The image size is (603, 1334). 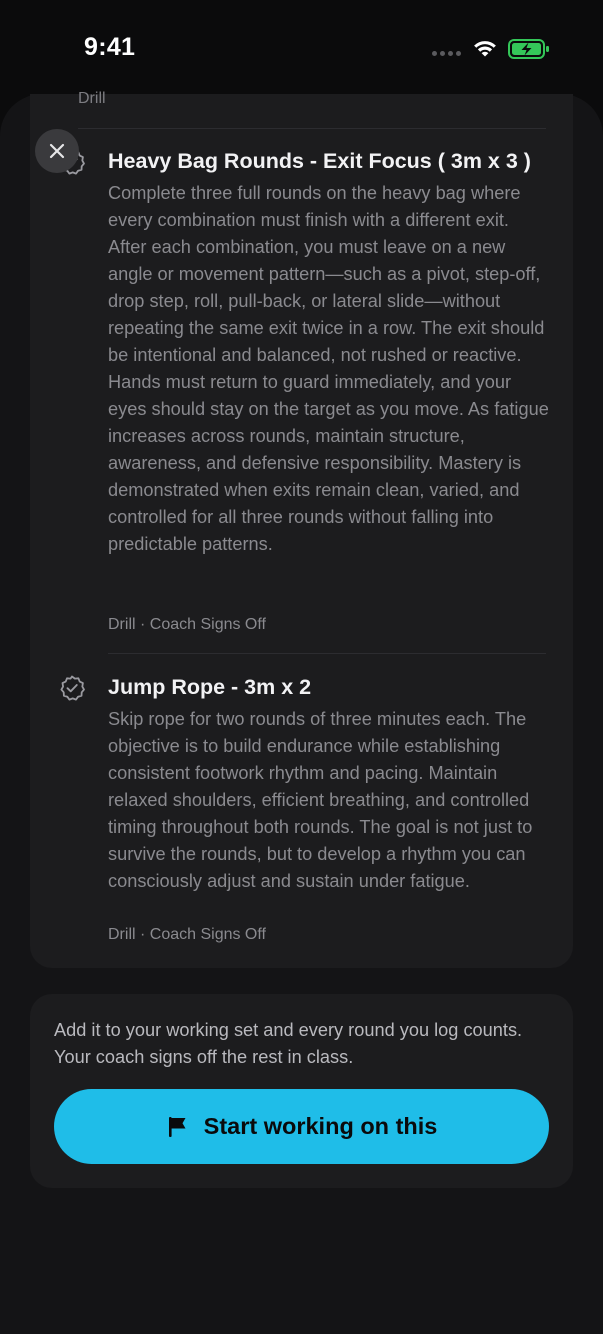 I want to click on close-icon, so click(x=57, y=151).